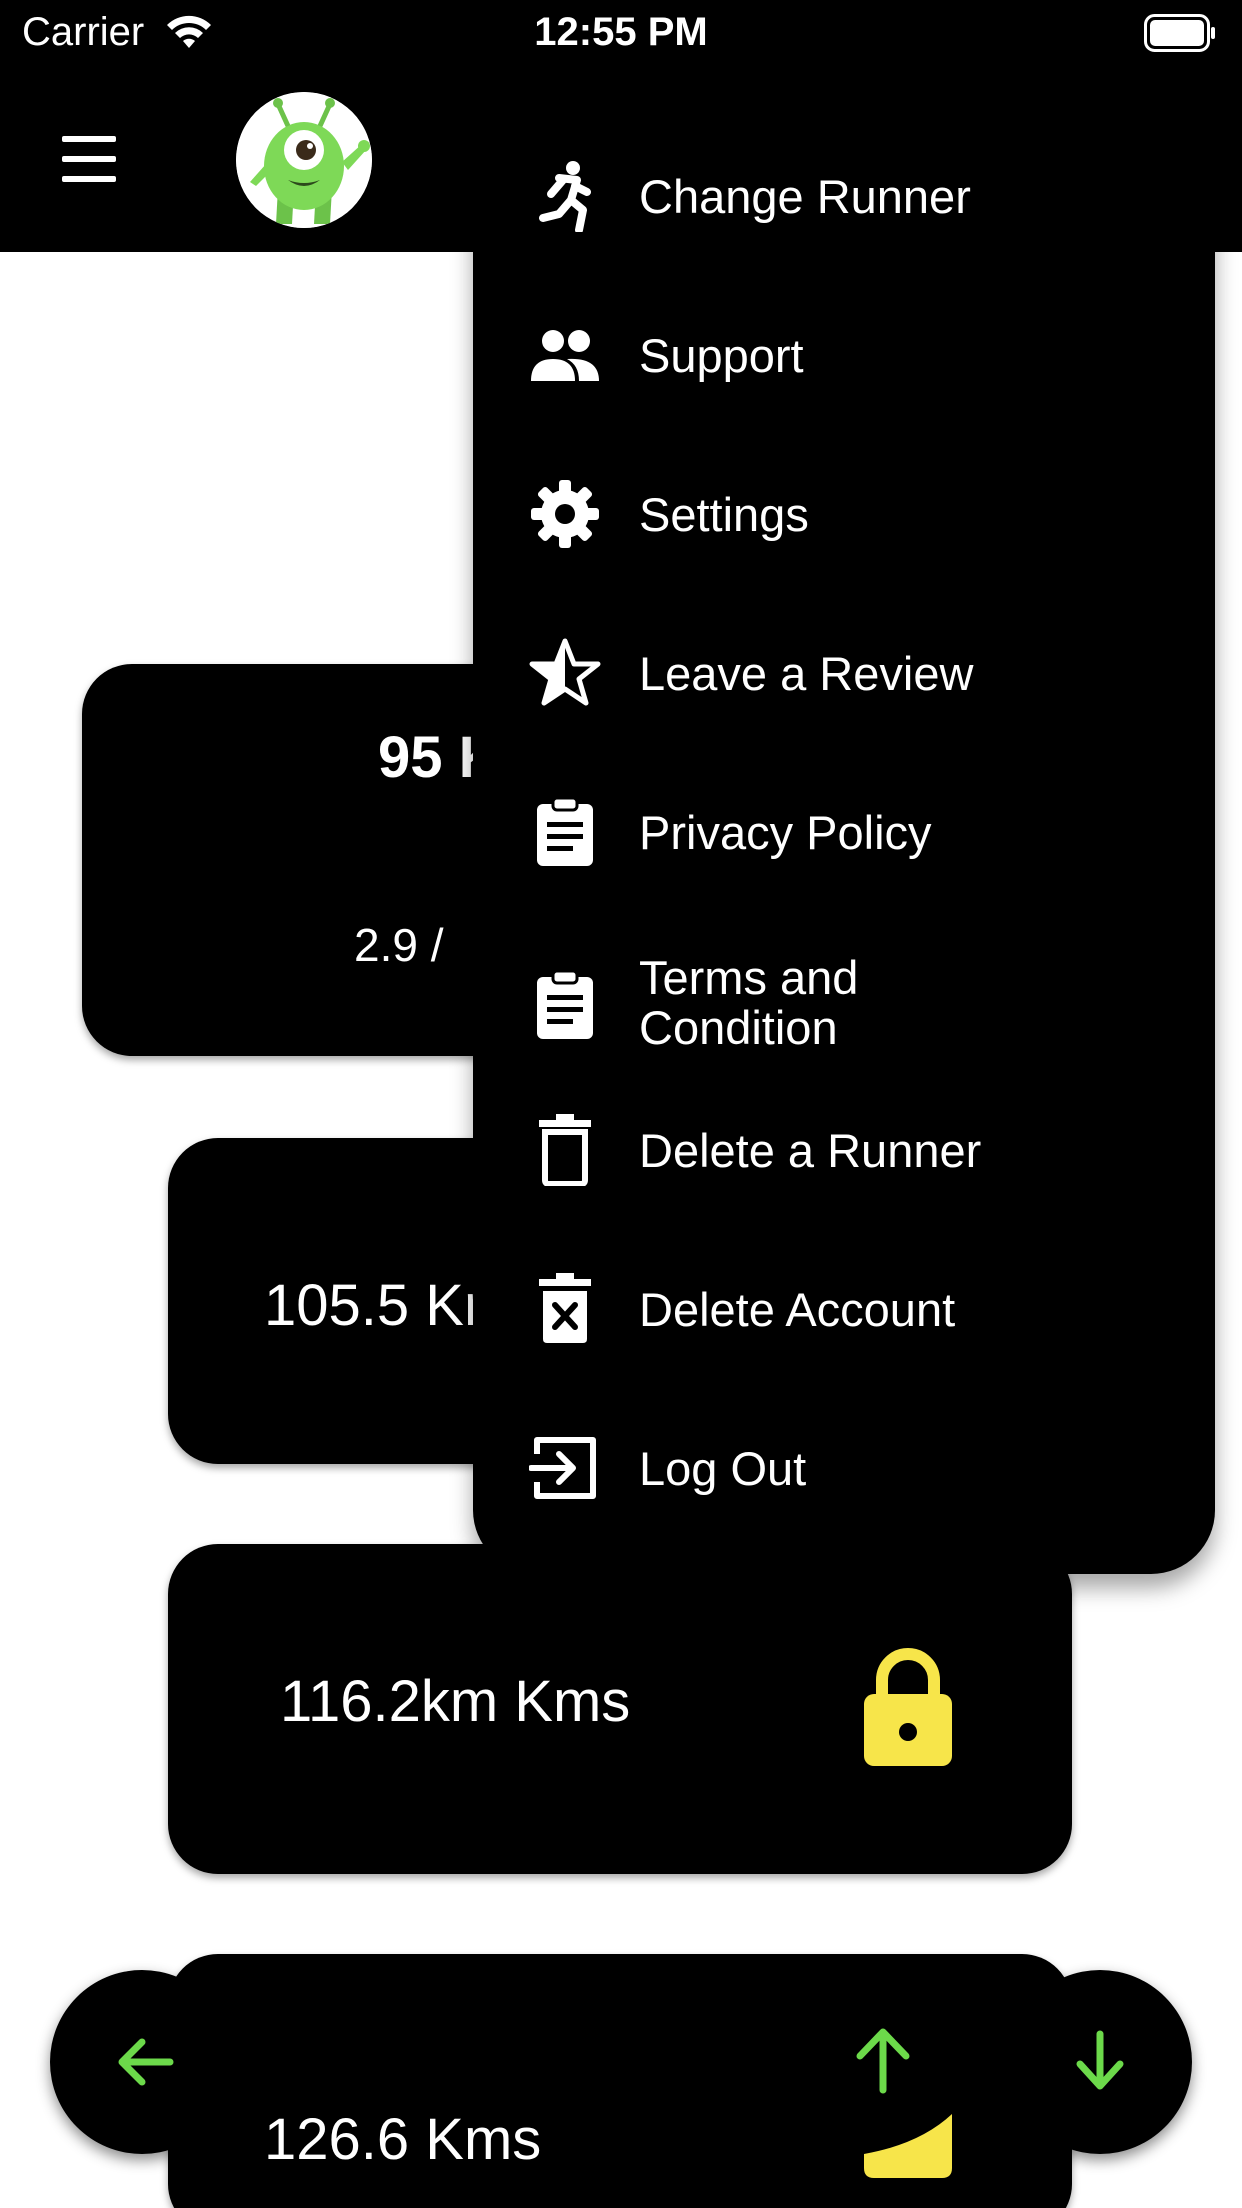 Image resolution: width=1242 pixels, height=2208 pixels. Describe the element at coordinates (810, 1150) in the screenshot. I see `menu-item-label: Delete a Runner` at that location.